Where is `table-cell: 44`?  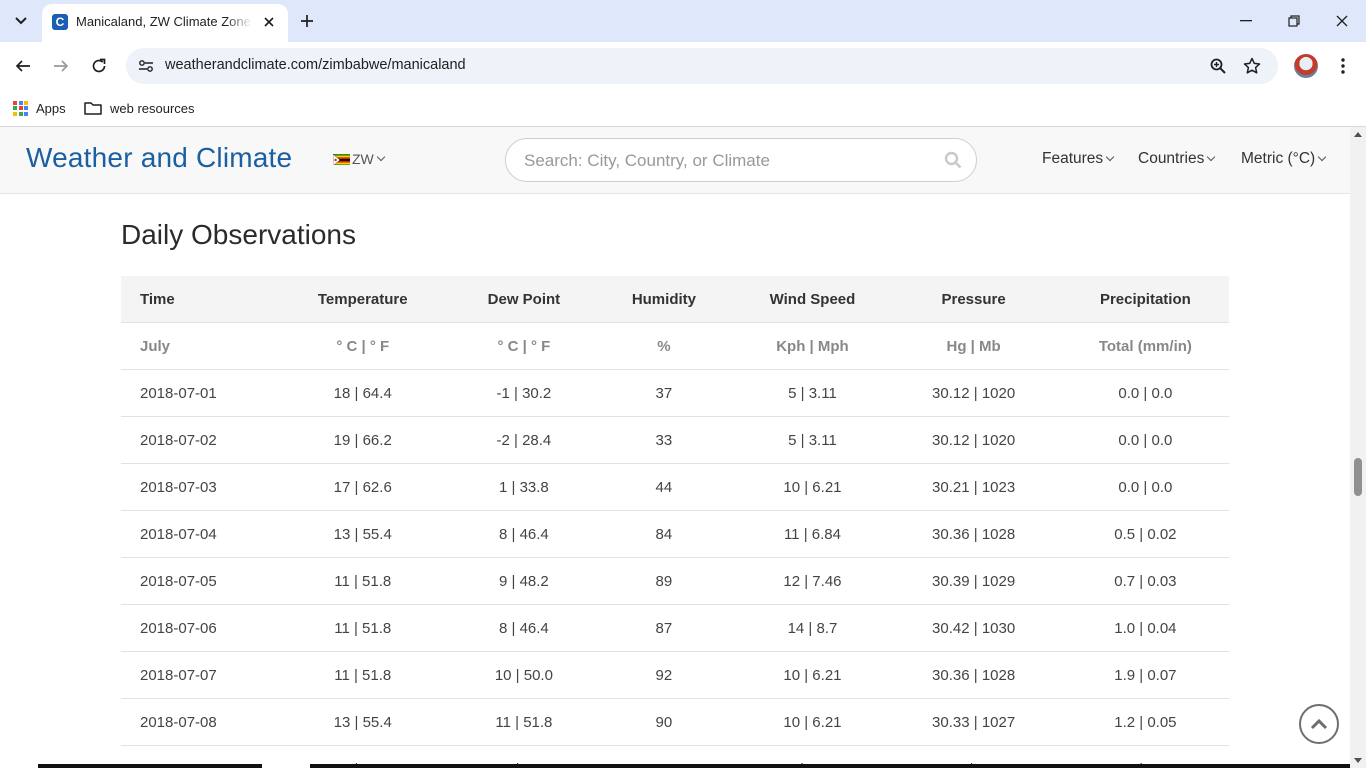
table-cell: 44 is located at coordinates (664, 487).